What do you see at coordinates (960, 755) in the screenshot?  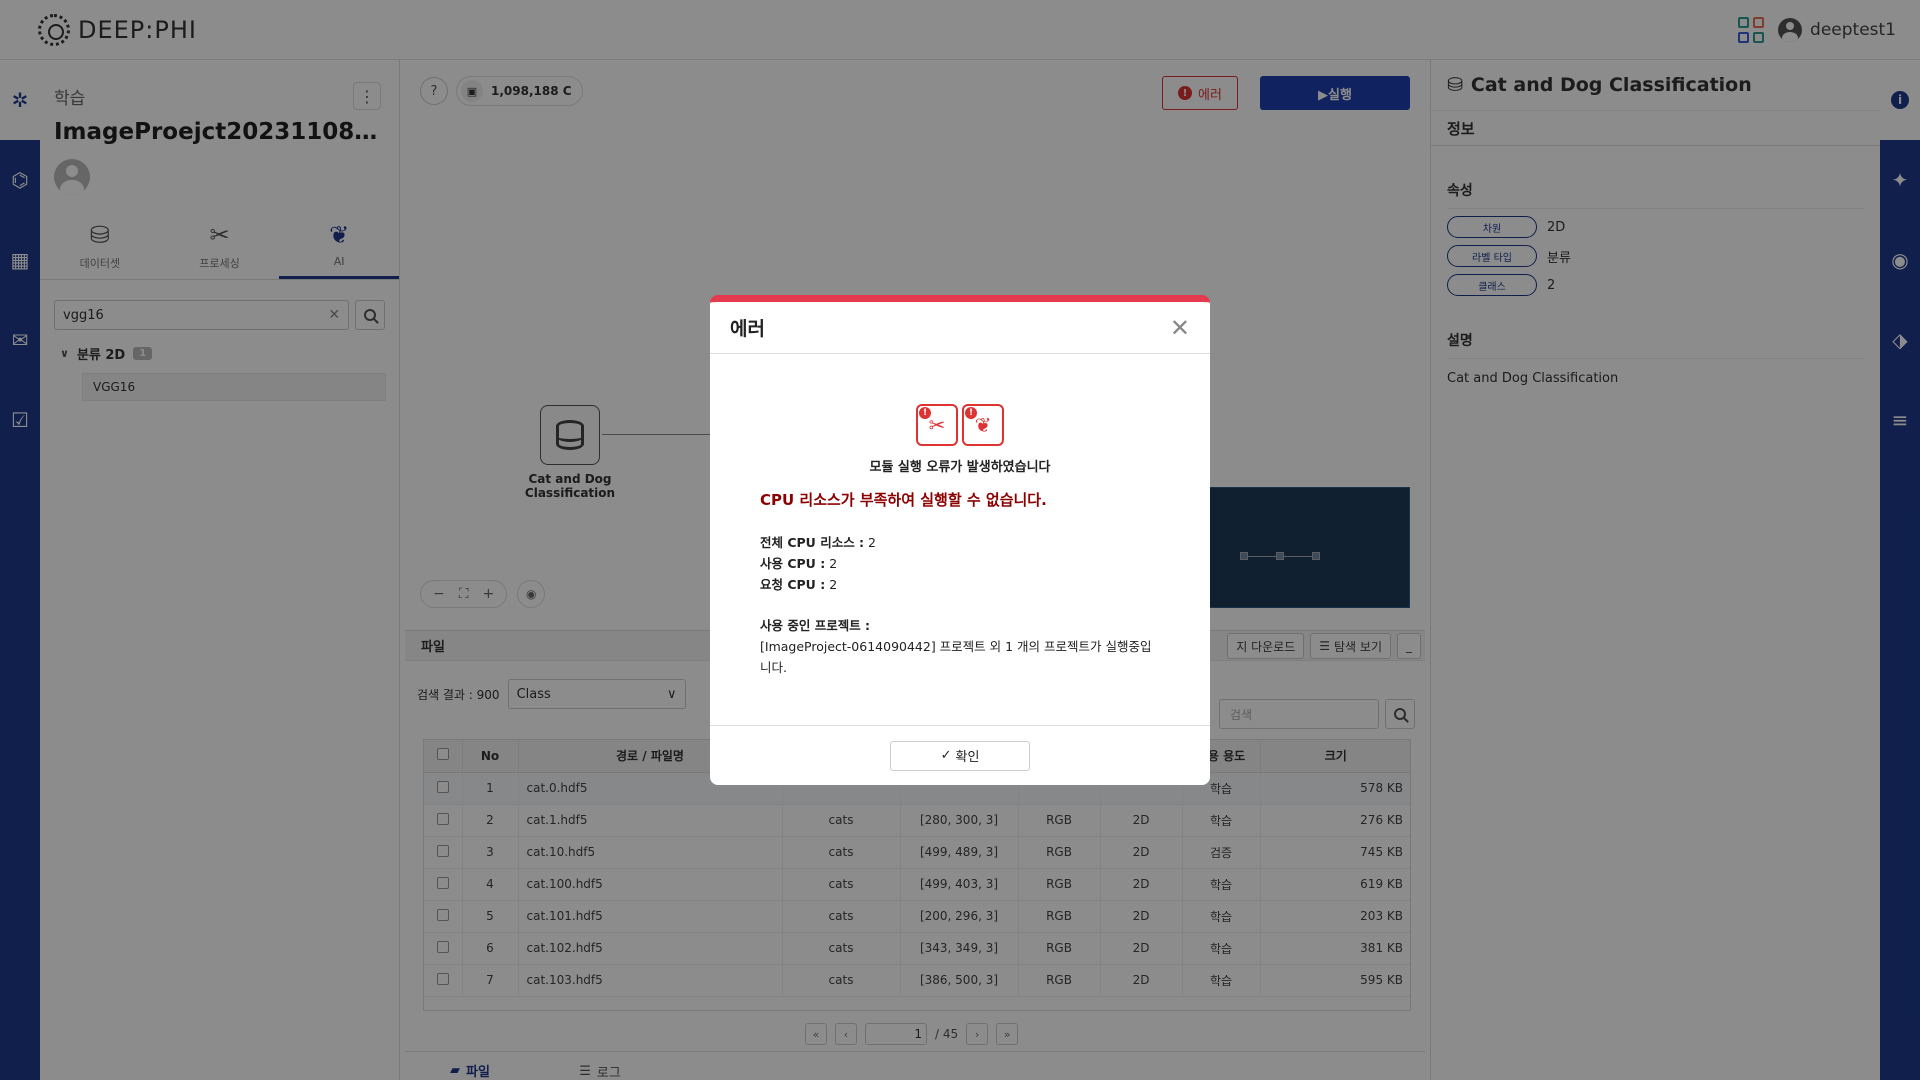 I see `confirm-button: ✓ 확인` at bounding box center [960, 755].